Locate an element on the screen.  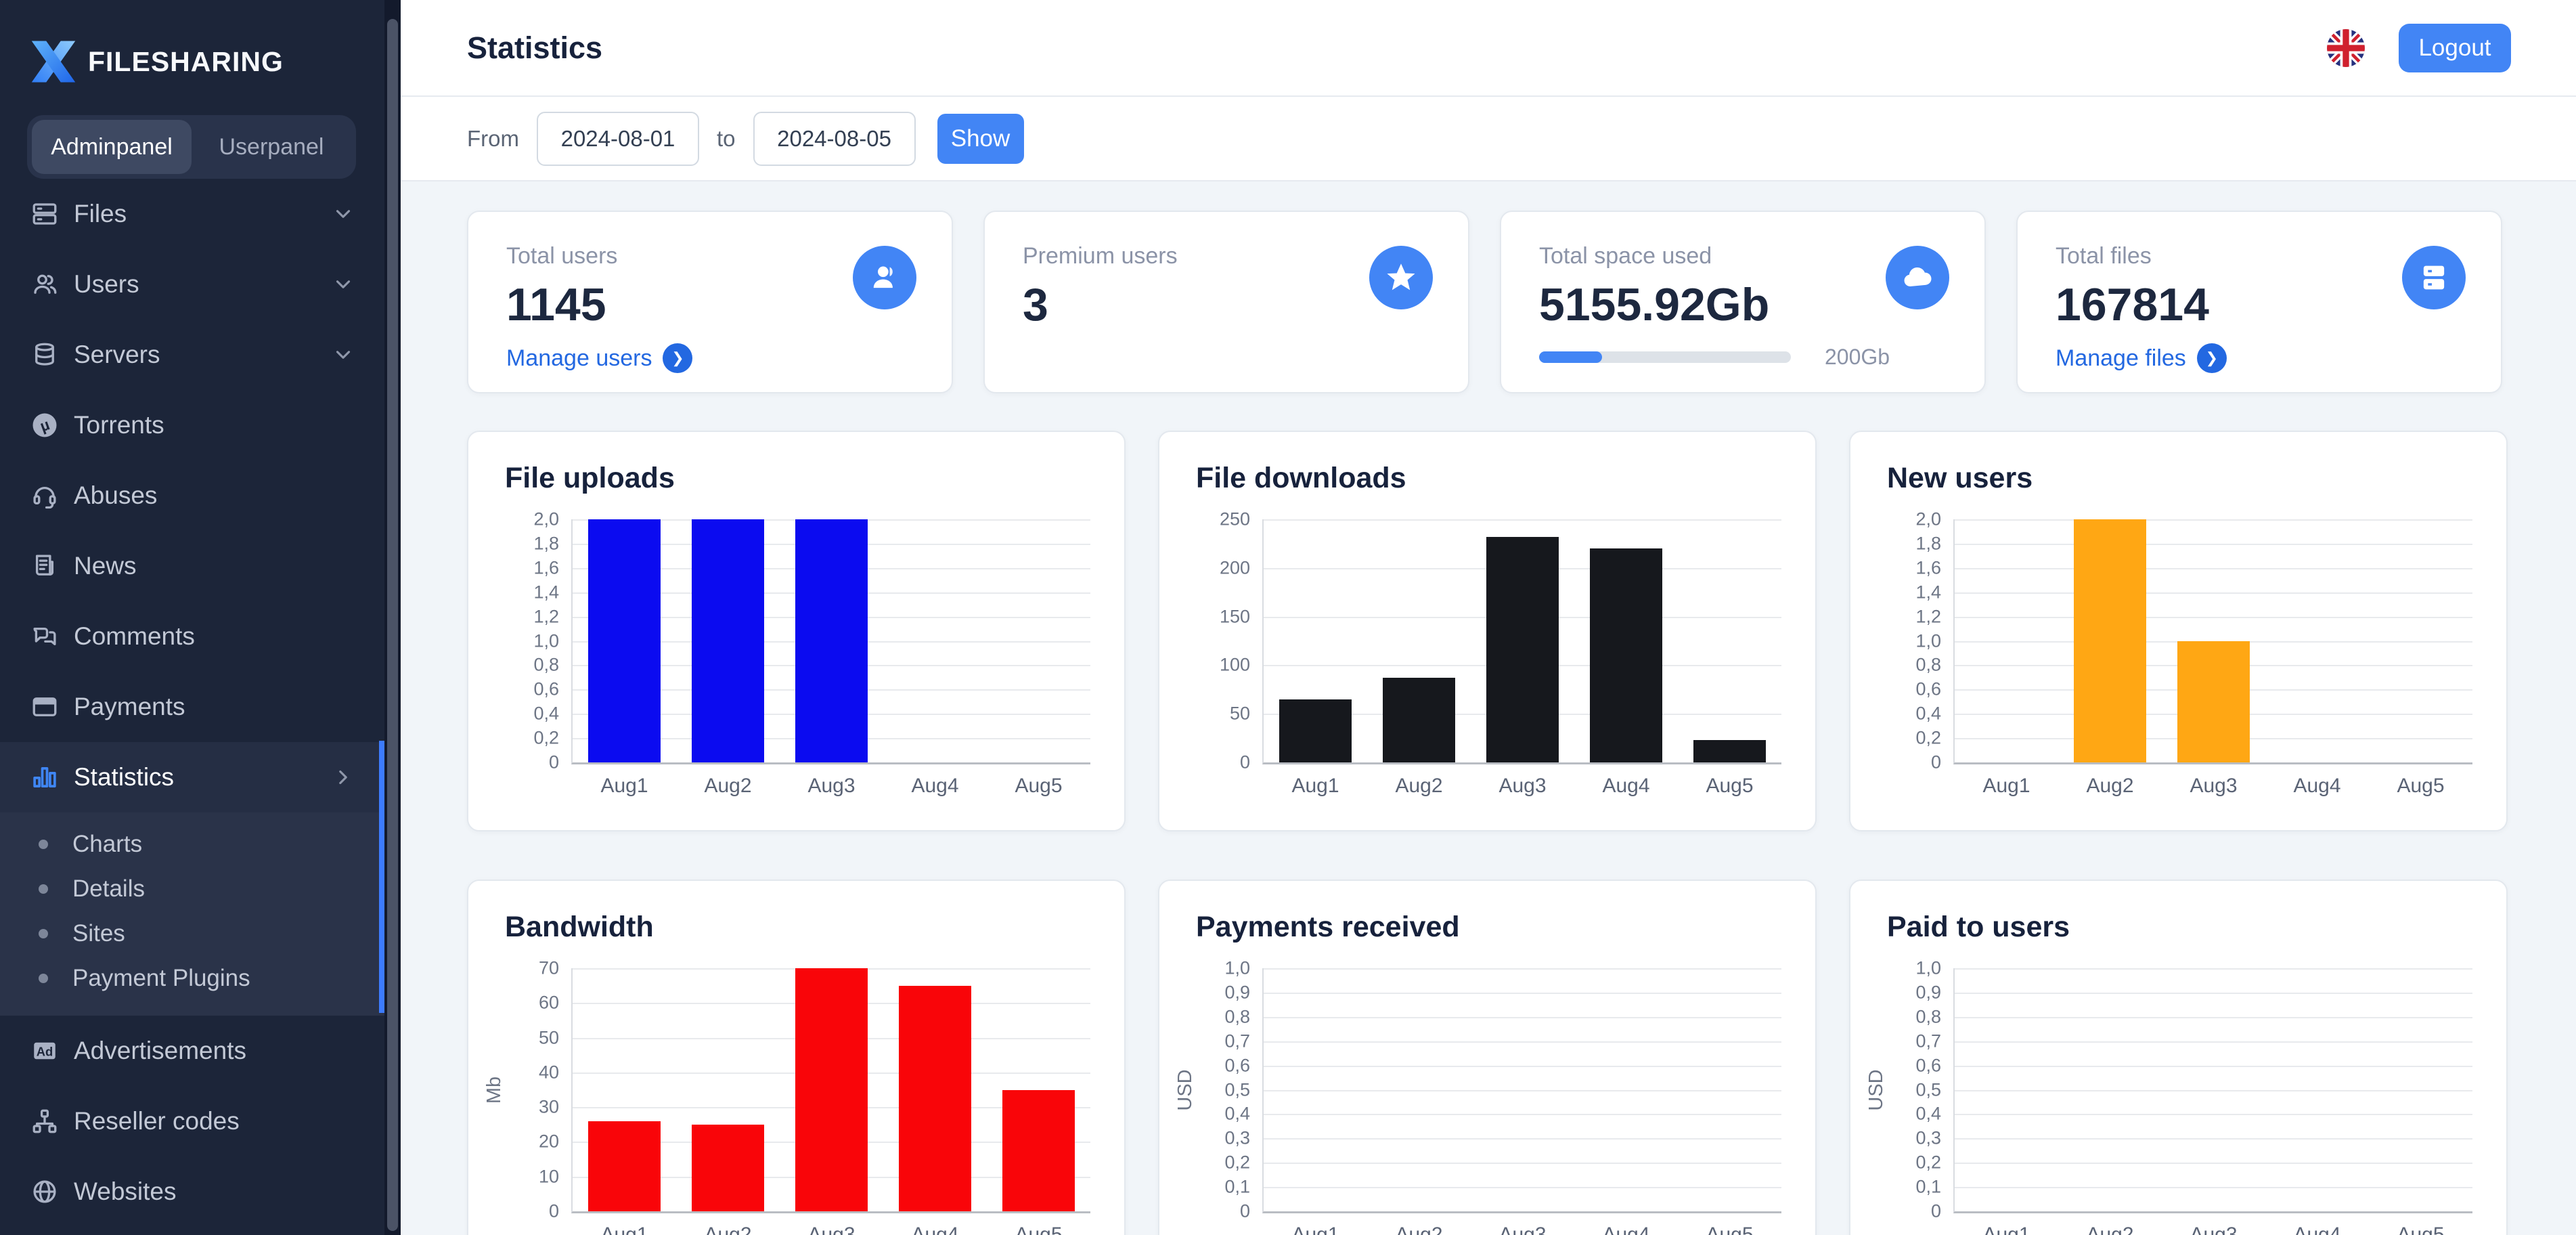
y-tick-label: 1,6 is located at coordinates (546, 567).